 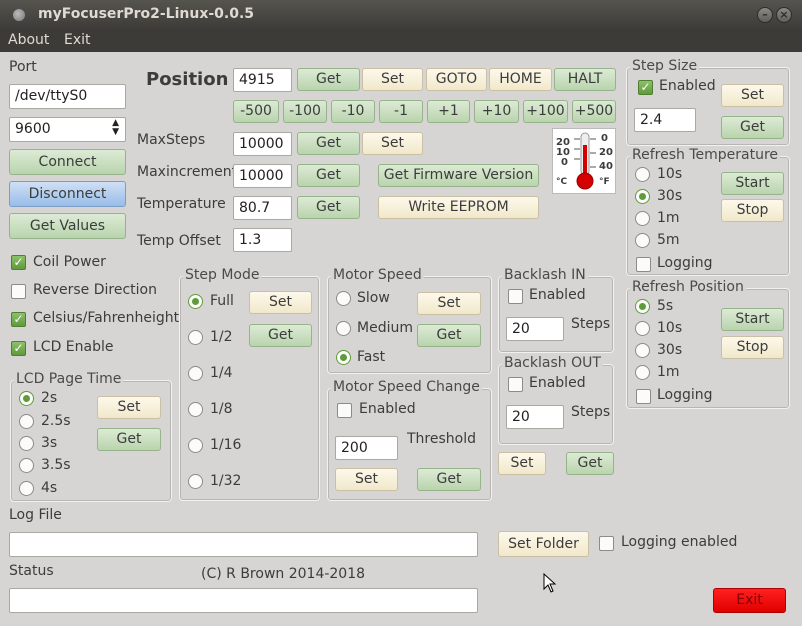 What do you see at coordinates (590, 463) in the screenshot?
I see `backlash-get-button: Get` at bounding box center [590, 463].